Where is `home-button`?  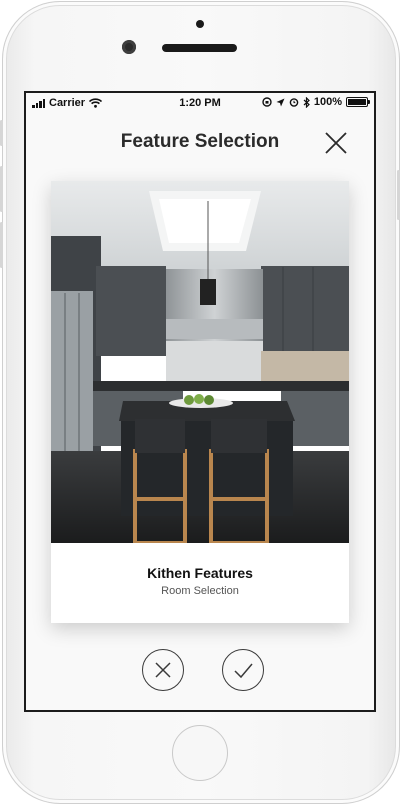
home-button is located at coordinates (200, 753).